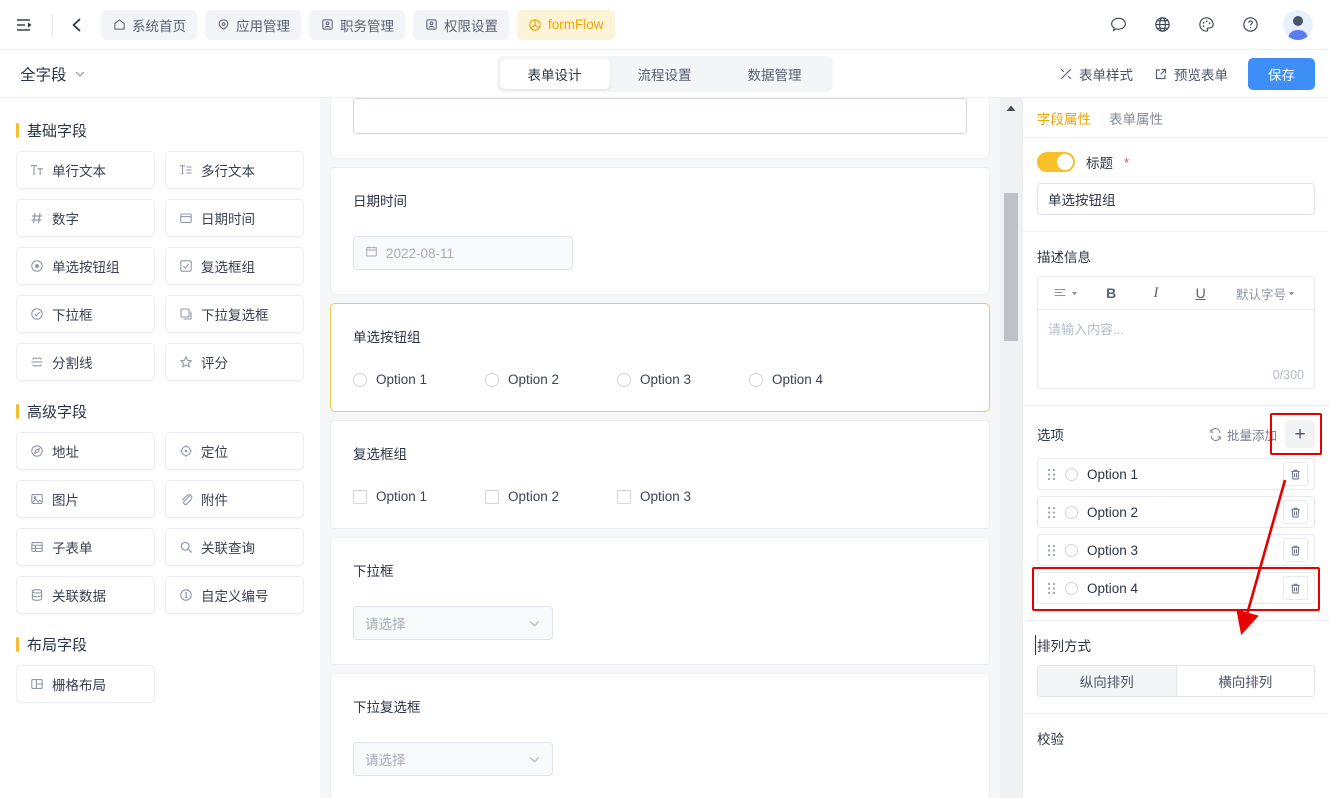  What do you see at coordinates (551, 496) in the screenshot?
I see `checkbox-option: Option 2` at bounding box center [551, 496].